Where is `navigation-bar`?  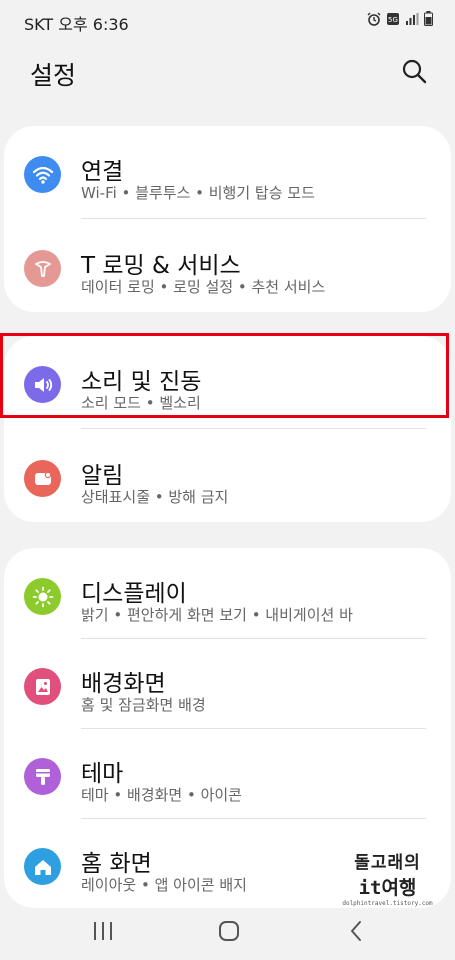 navigation-bar is located at coordinates (227, 930).